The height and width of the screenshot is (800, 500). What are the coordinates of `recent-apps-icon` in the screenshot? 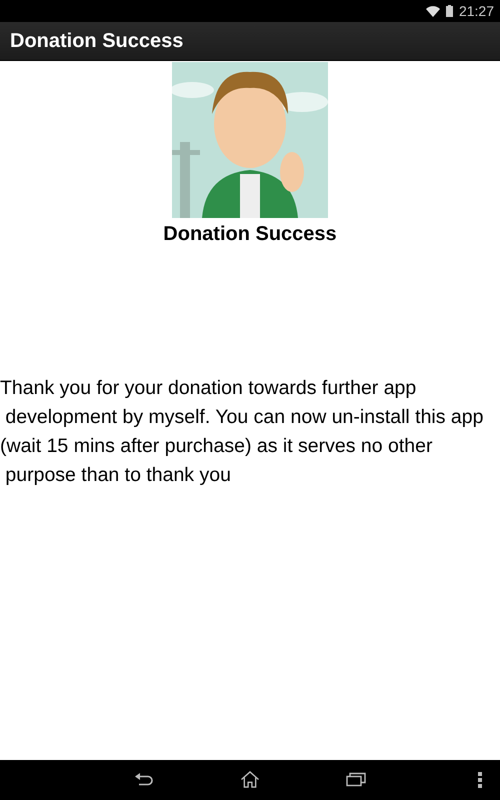 It's located at (356, 779).